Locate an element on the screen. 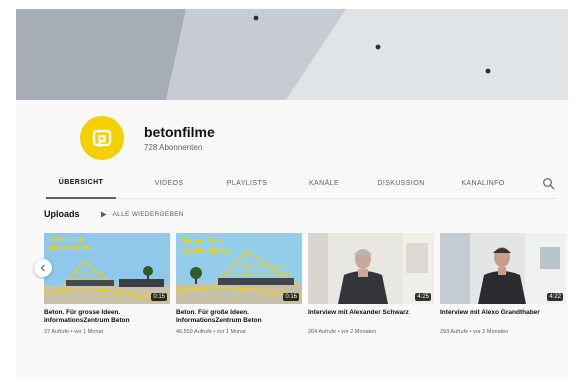 Image resolution: width=577 pixels, height=385 pixels. video-meta: 264 Aufrufe • vor 2 Monaten is located at coordinates (342, 332).